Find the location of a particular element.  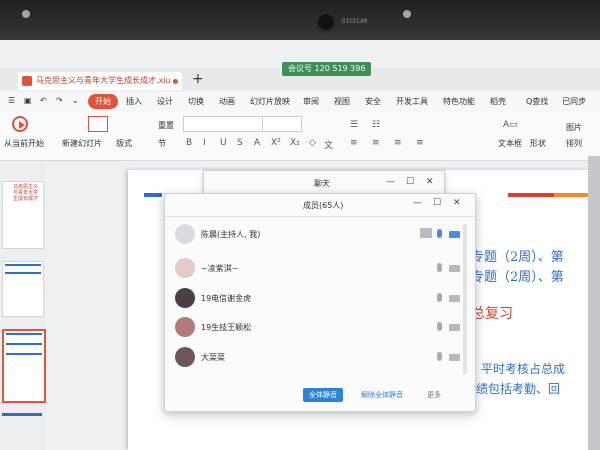

tab-docer: 稻壳 is located at coordinates (498, 101).